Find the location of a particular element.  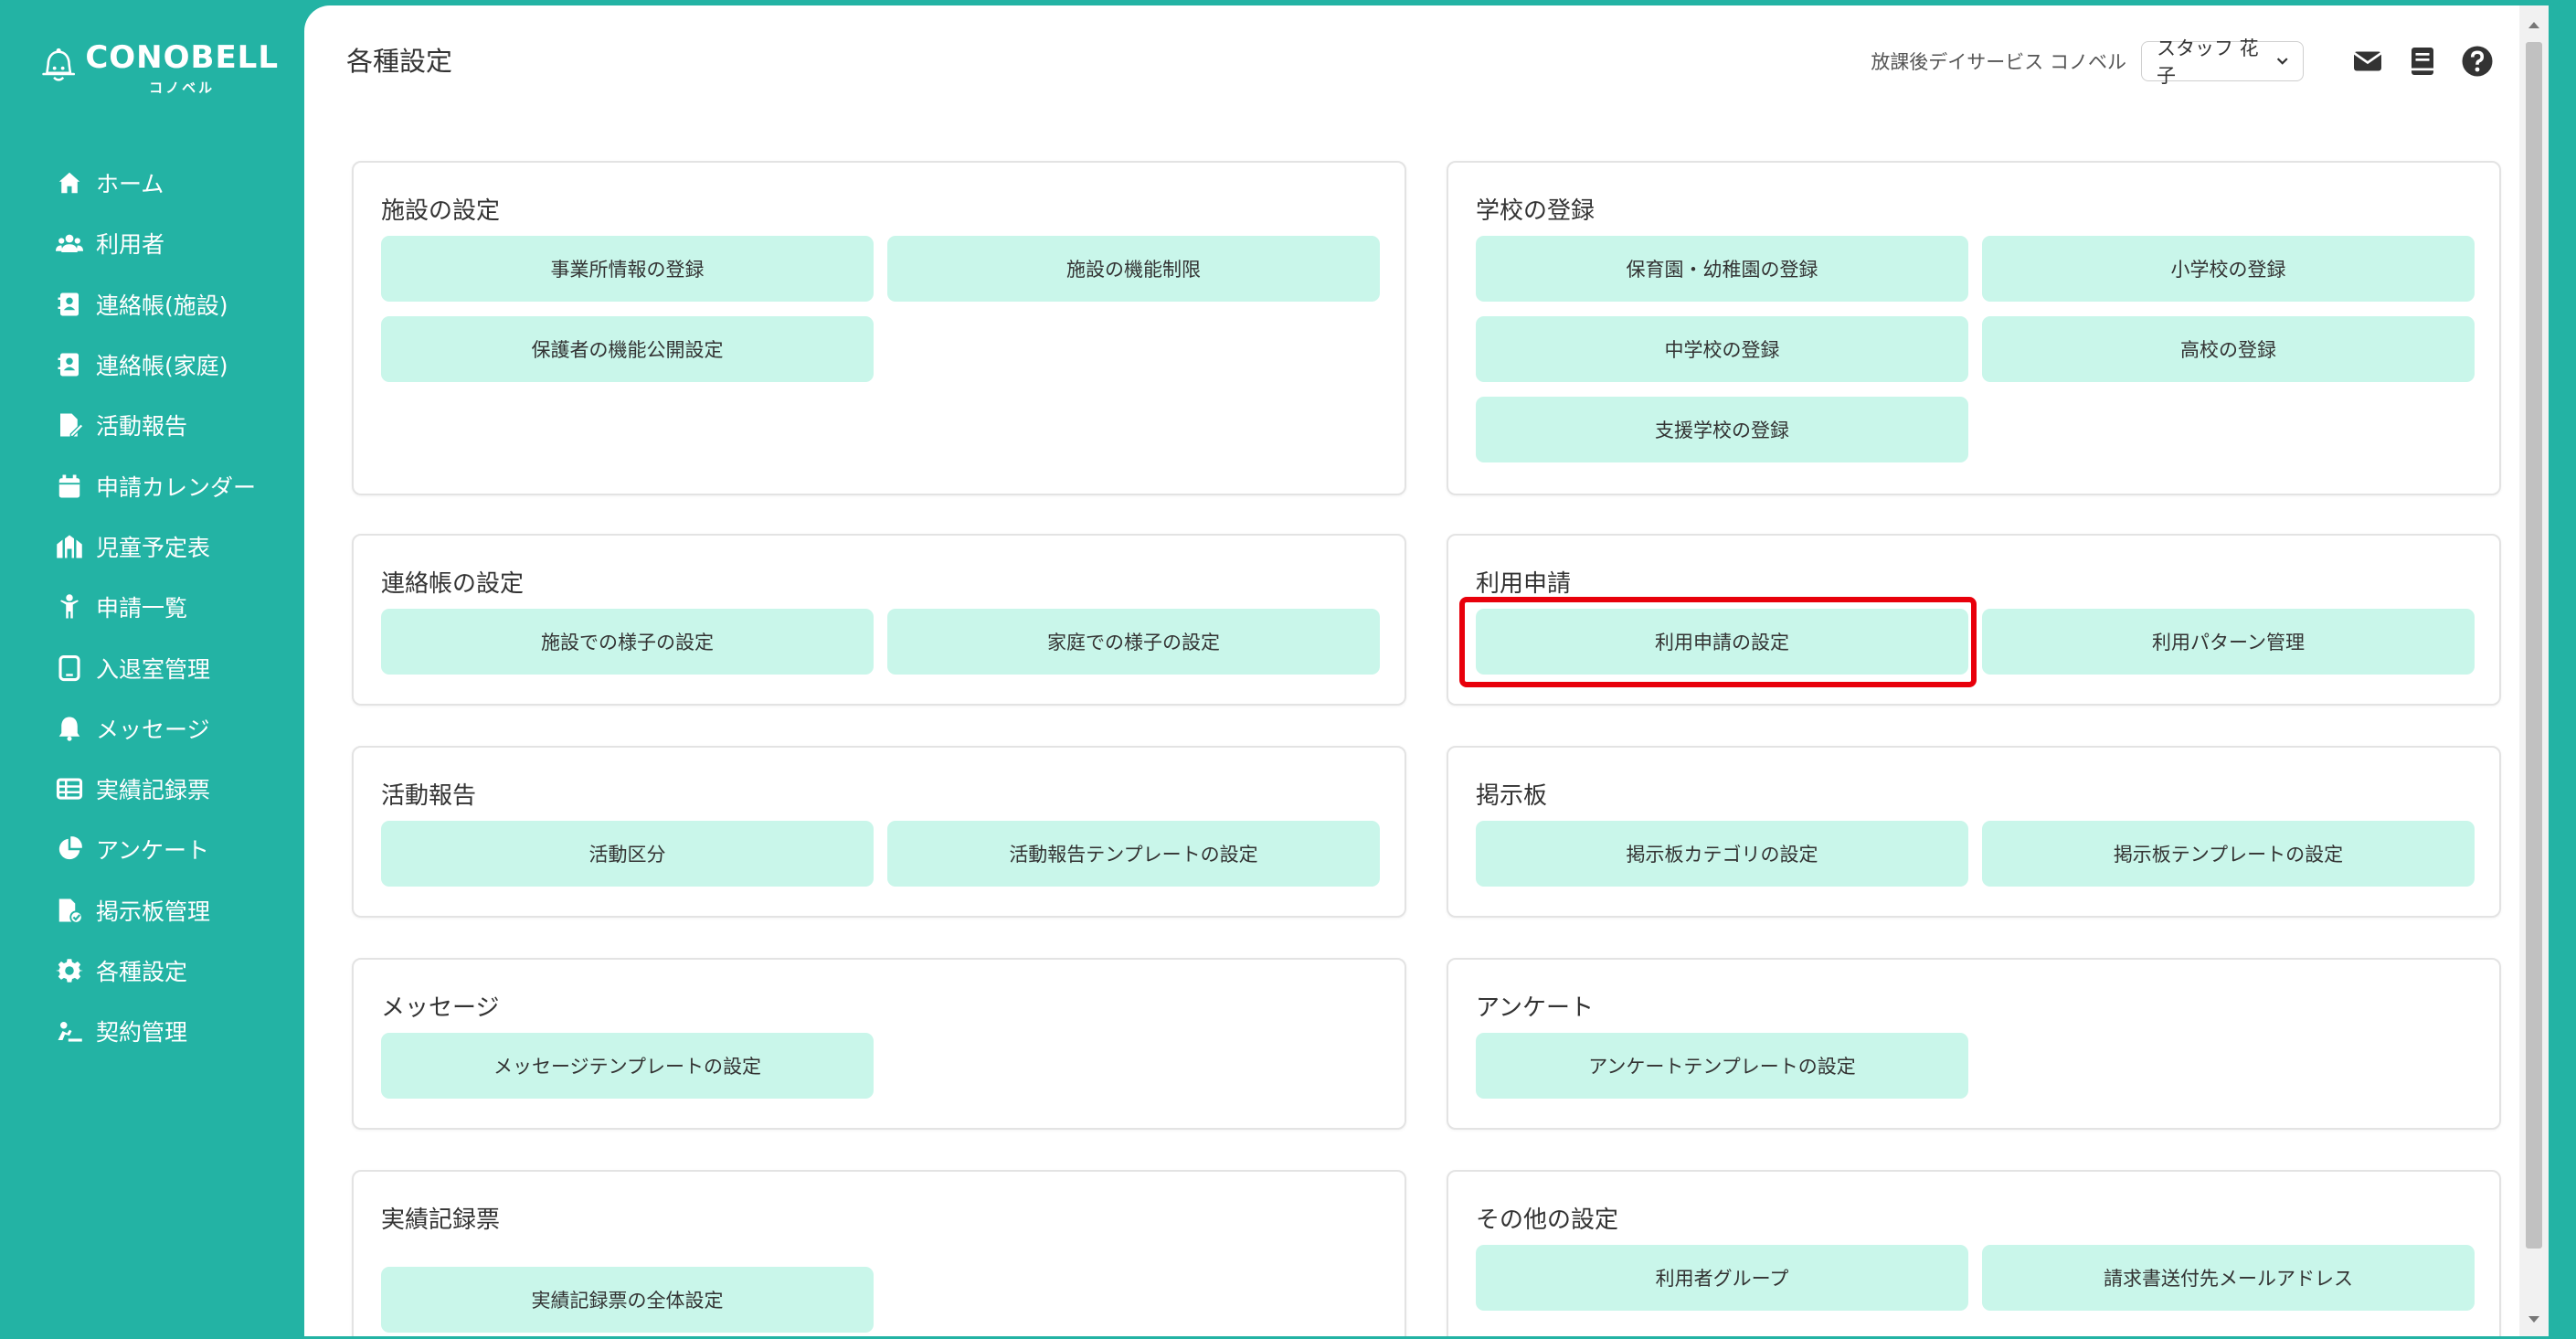

sidebar-item-contract: 契約管理 is located at coordinates (153, 1031).